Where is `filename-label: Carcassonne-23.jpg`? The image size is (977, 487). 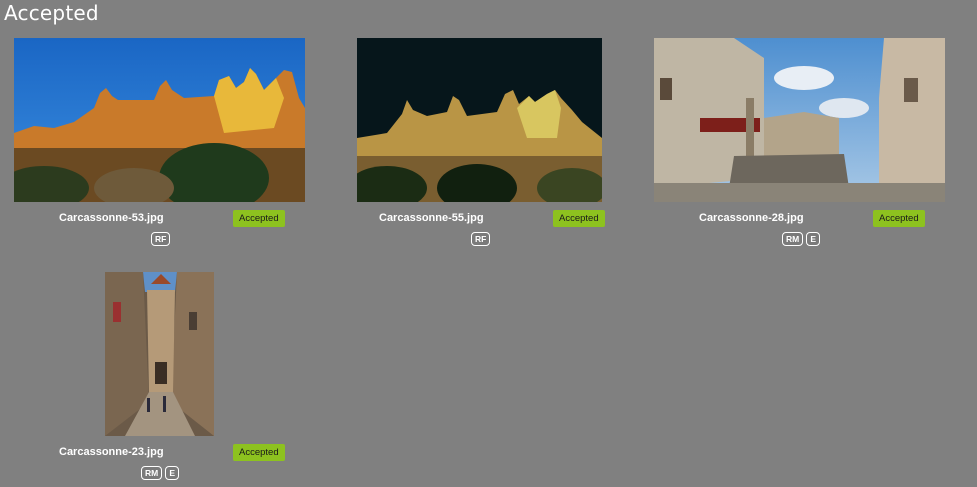 filename-label: Carcassonne-23.jpg is located at coordinates (111, 452).